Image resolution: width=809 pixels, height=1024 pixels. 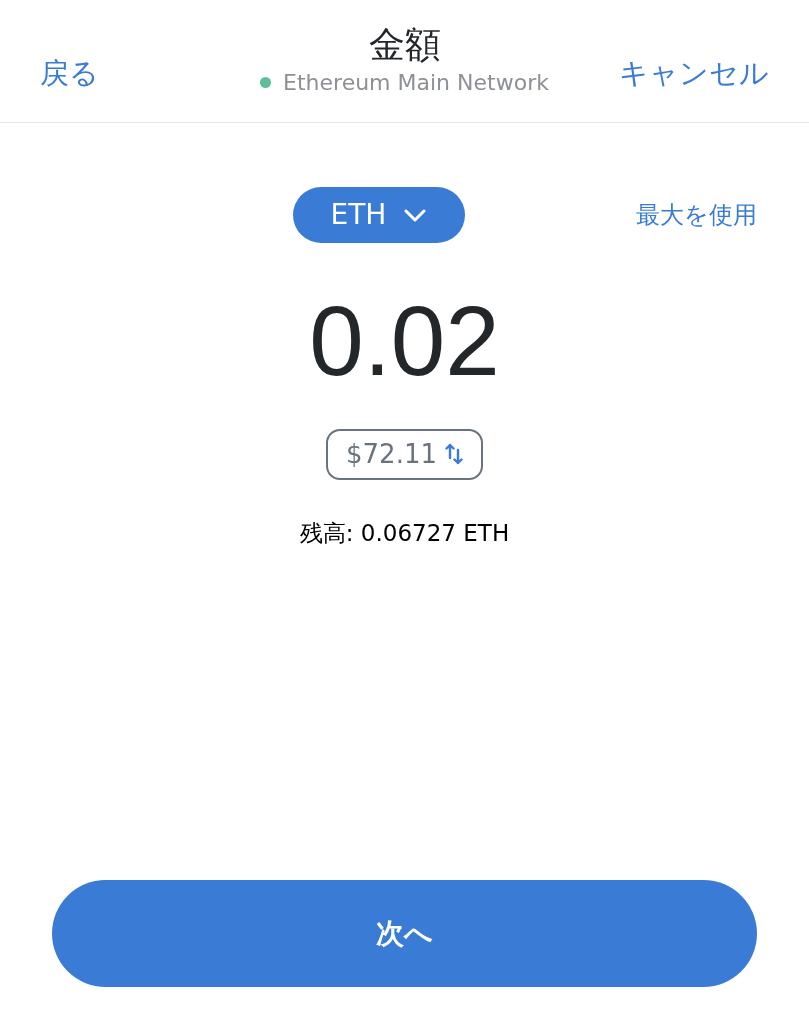 What do you see at coordinates (150, 74) in the screenshot?
I see `back-link: 戻る` at bounding box center [150, 74].